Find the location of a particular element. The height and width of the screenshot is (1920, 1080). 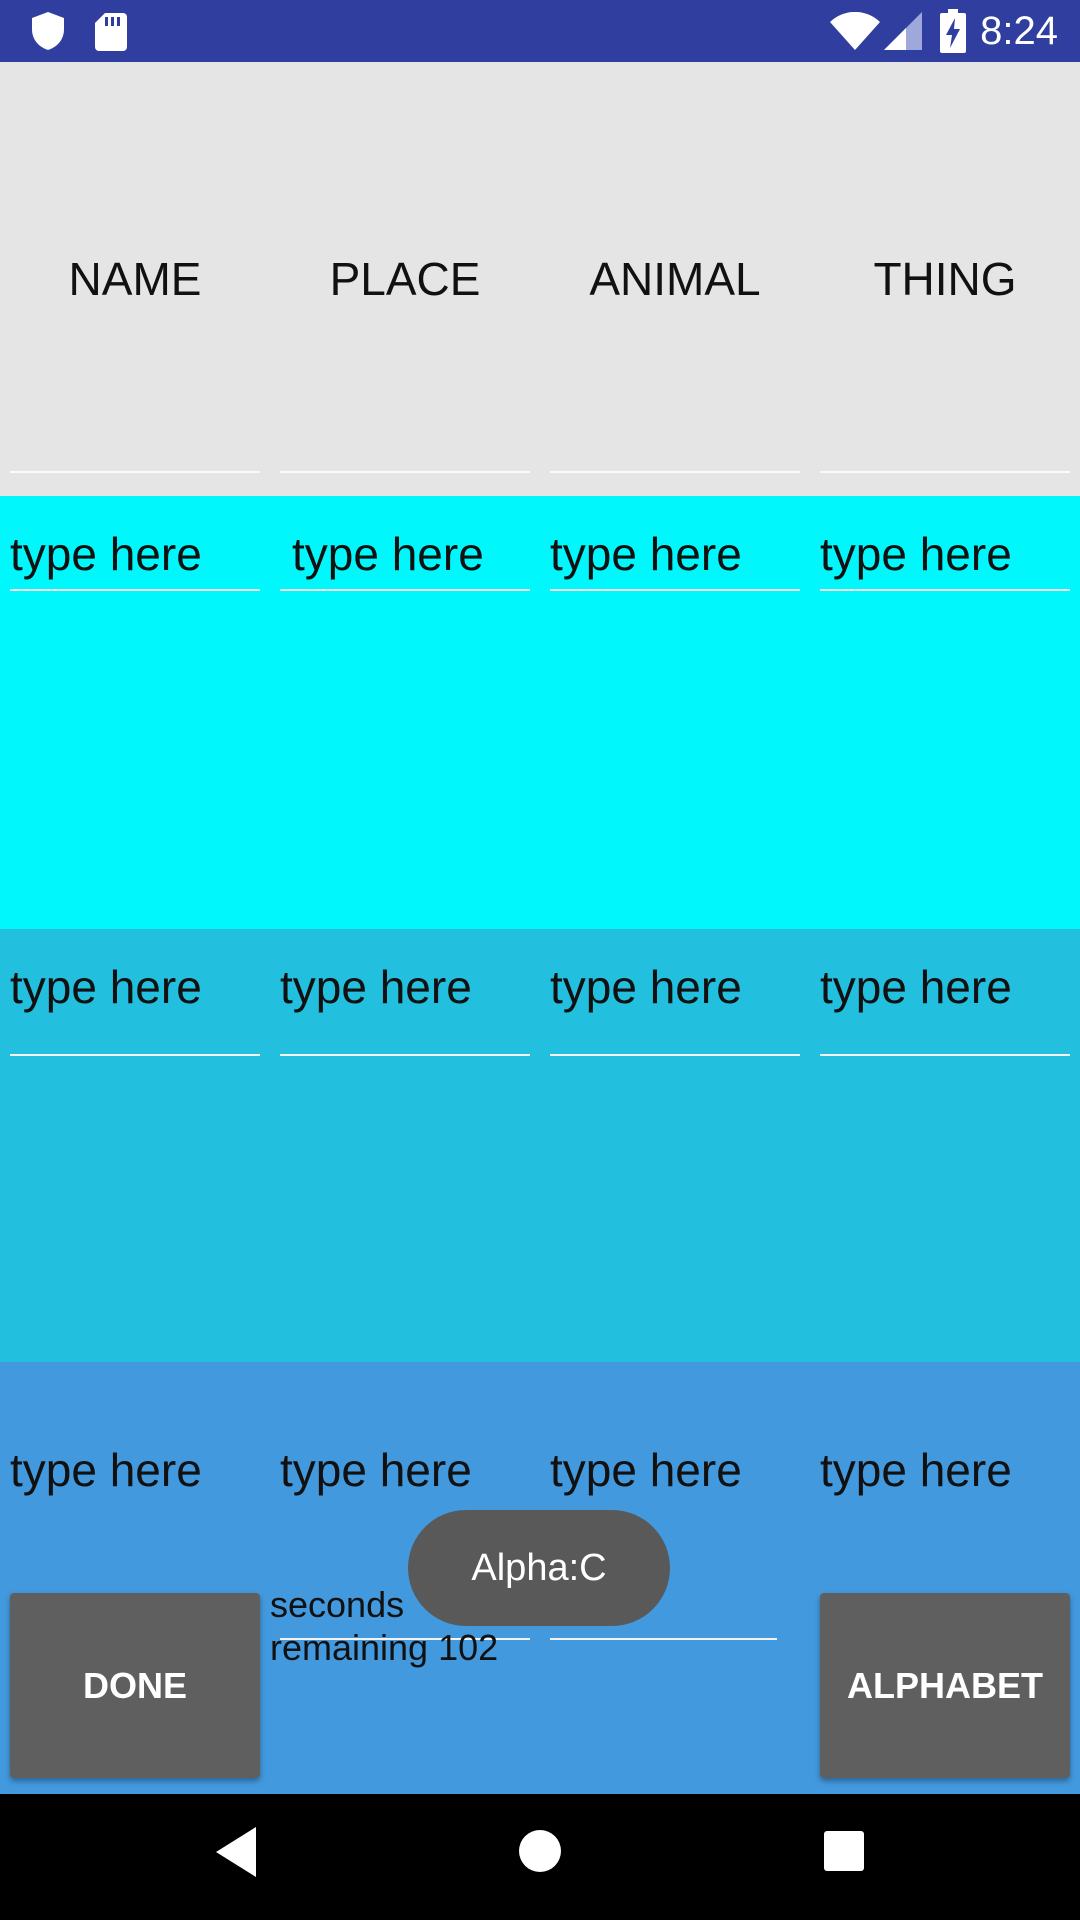

column-header-name: NAME is located at coordinates (135, 279).